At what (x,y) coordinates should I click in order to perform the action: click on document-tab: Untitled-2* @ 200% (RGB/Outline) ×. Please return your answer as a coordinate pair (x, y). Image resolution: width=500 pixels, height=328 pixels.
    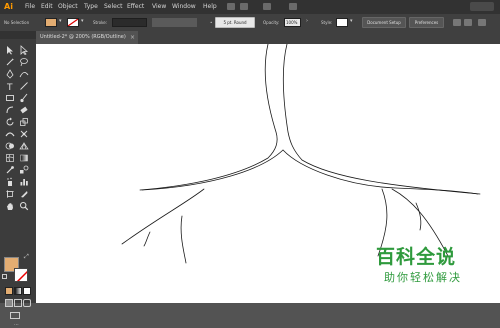
    Looking at the image, I should click on (87, 37).